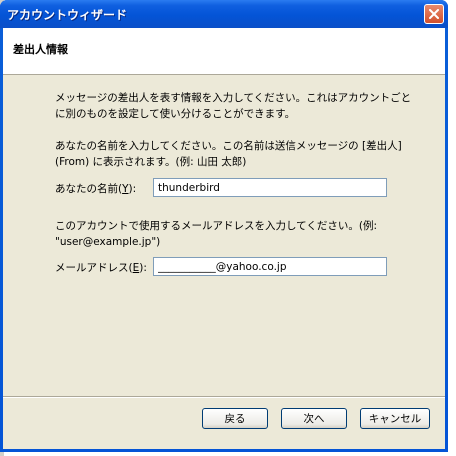 The height and width of the screenshot is (456, 456). Describe the element at coordinates (67, 15) in the screenshot. I see `window-title: アカウントウィザード` at that location.